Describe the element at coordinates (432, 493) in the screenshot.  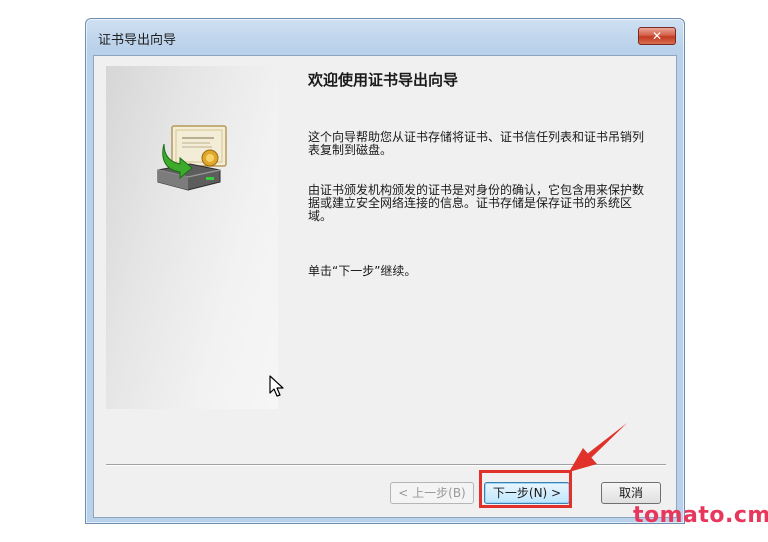
I see `back-button: < 上一步(B)` at that location.